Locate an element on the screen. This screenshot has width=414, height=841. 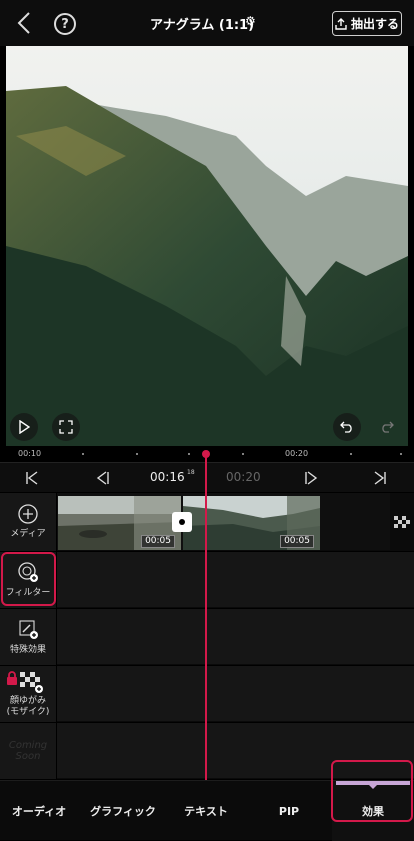
transport-bar: 00:16 18 00:20 is located at coordinates (207, 477).